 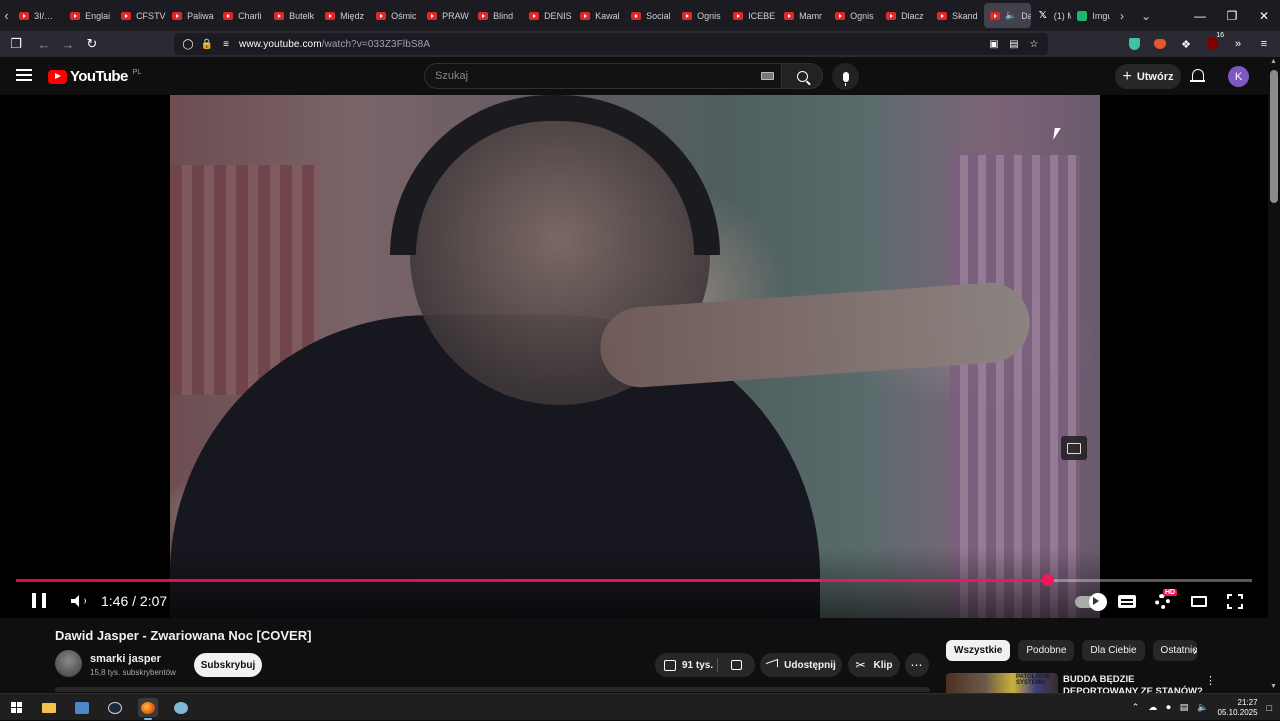 I want to click on subscribe-button: Subskrybuj, so click(x=228, y=665).